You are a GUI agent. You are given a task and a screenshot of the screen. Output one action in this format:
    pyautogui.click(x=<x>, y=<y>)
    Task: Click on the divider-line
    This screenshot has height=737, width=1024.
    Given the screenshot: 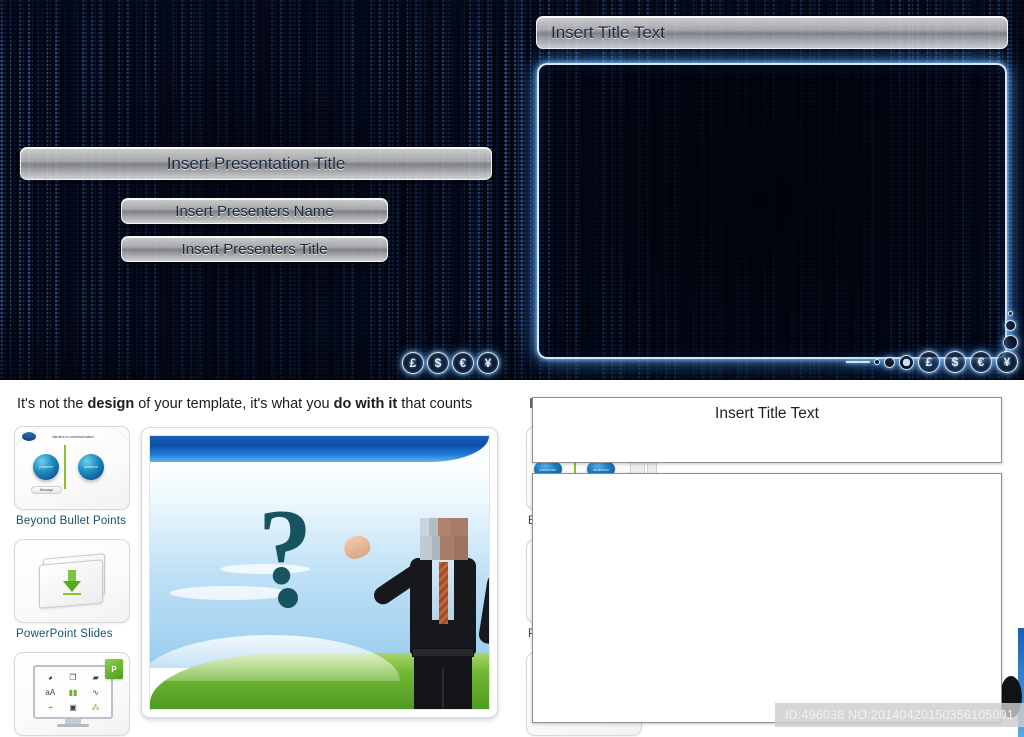 What is the action you would take?
    pyautogui.click(x=65, y=467)
    